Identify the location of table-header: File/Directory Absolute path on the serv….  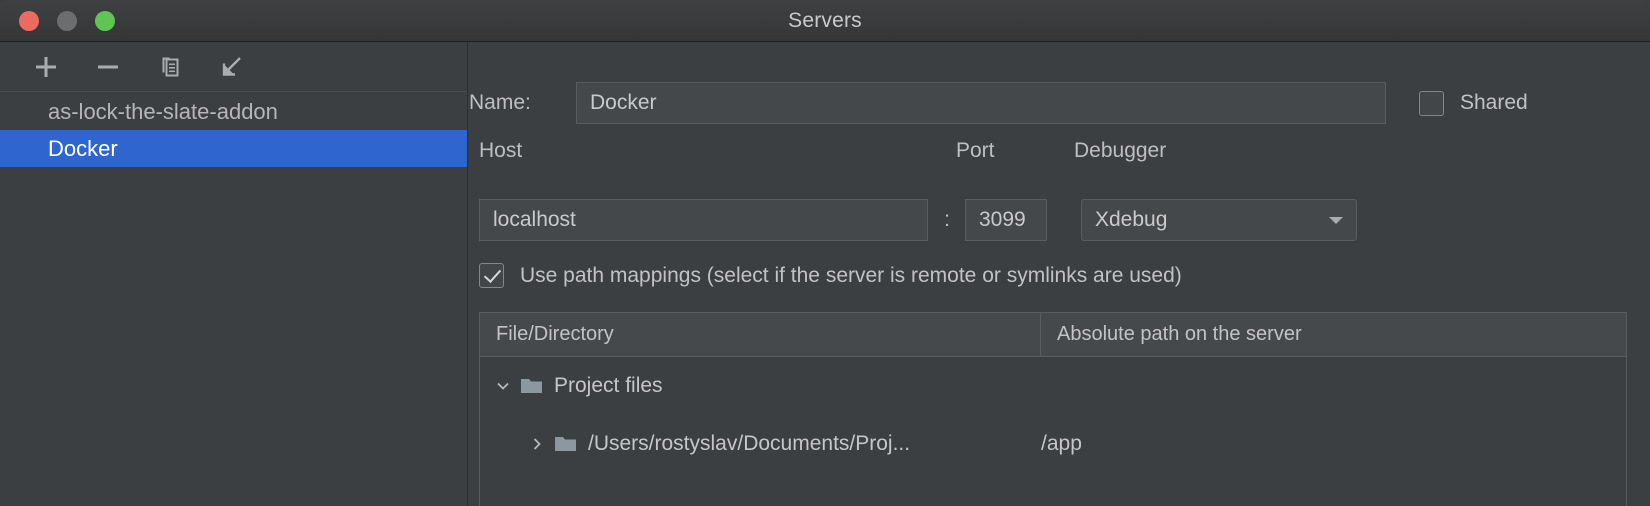
(1053, 335).